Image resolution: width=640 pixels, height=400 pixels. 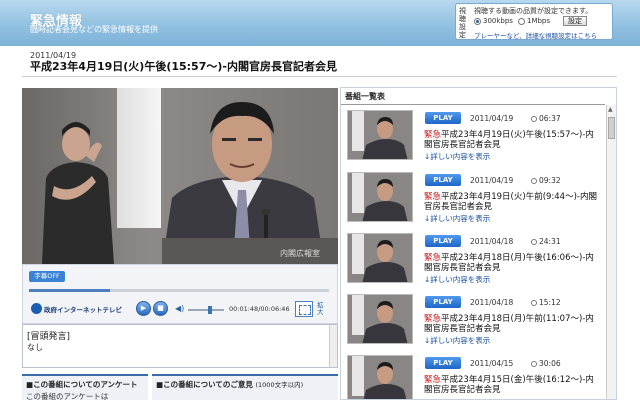 I want to click on item-duration: 30:06, so click(x=546, y=363).